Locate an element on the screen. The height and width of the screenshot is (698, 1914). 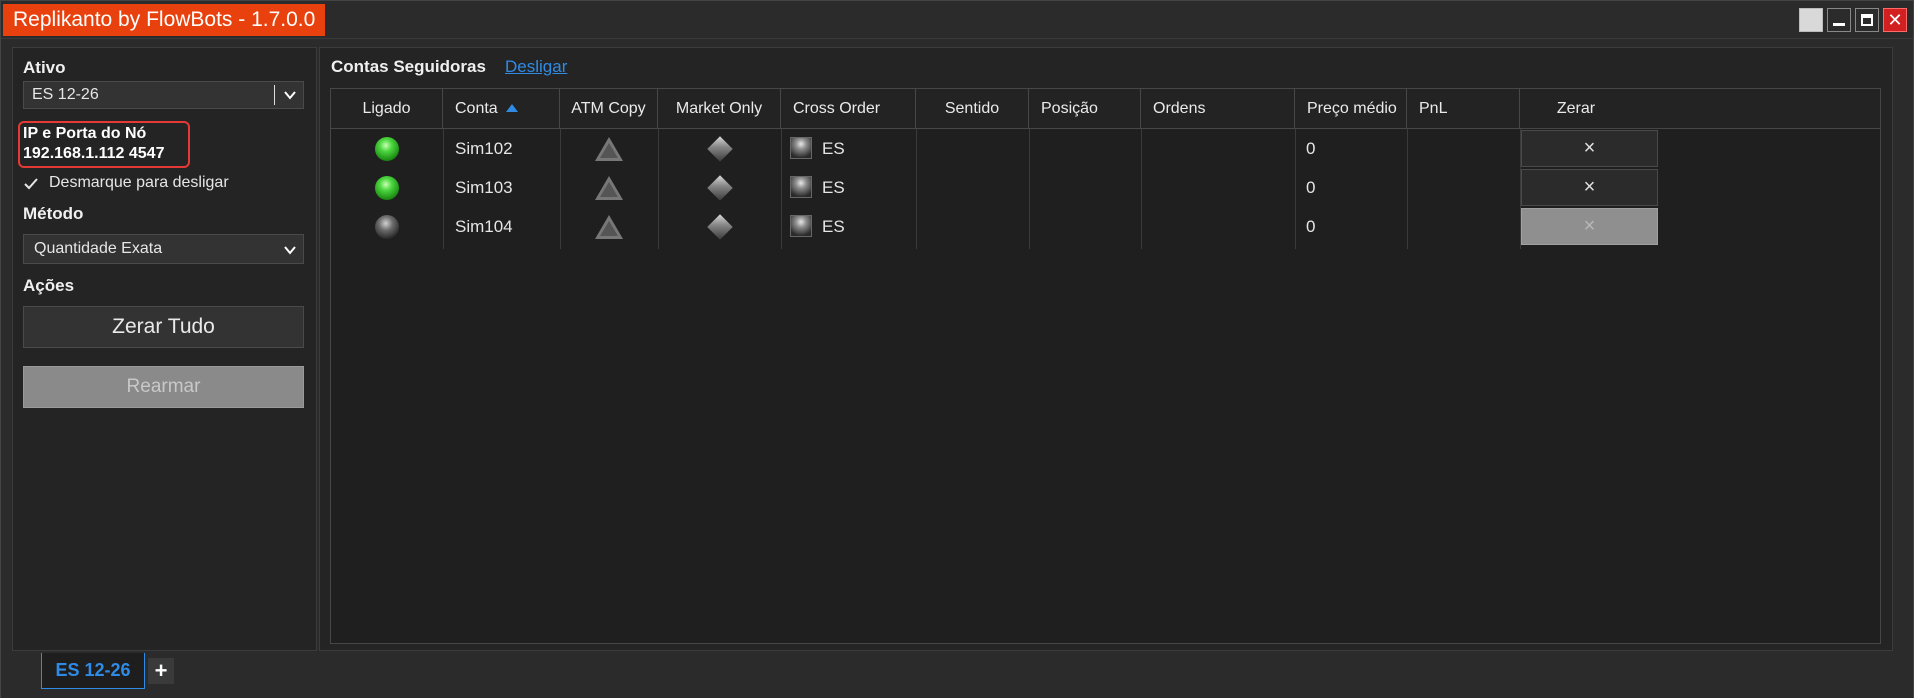
ip-label: IP e Porta do Nó is located at coordinates (85, 133).